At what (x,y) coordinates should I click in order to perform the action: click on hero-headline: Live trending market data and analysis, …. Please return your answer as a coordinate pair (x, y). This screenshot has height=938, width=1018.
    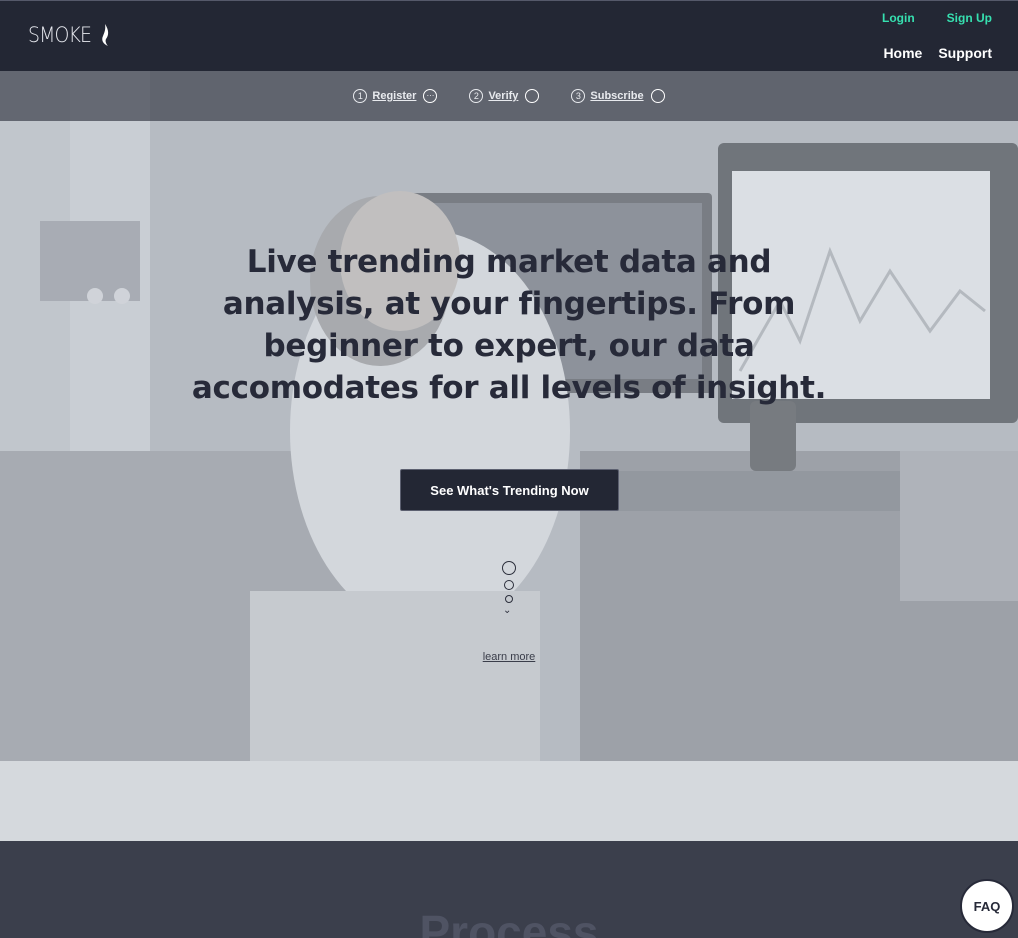
    Looking at the image, I should click on (509, 325).